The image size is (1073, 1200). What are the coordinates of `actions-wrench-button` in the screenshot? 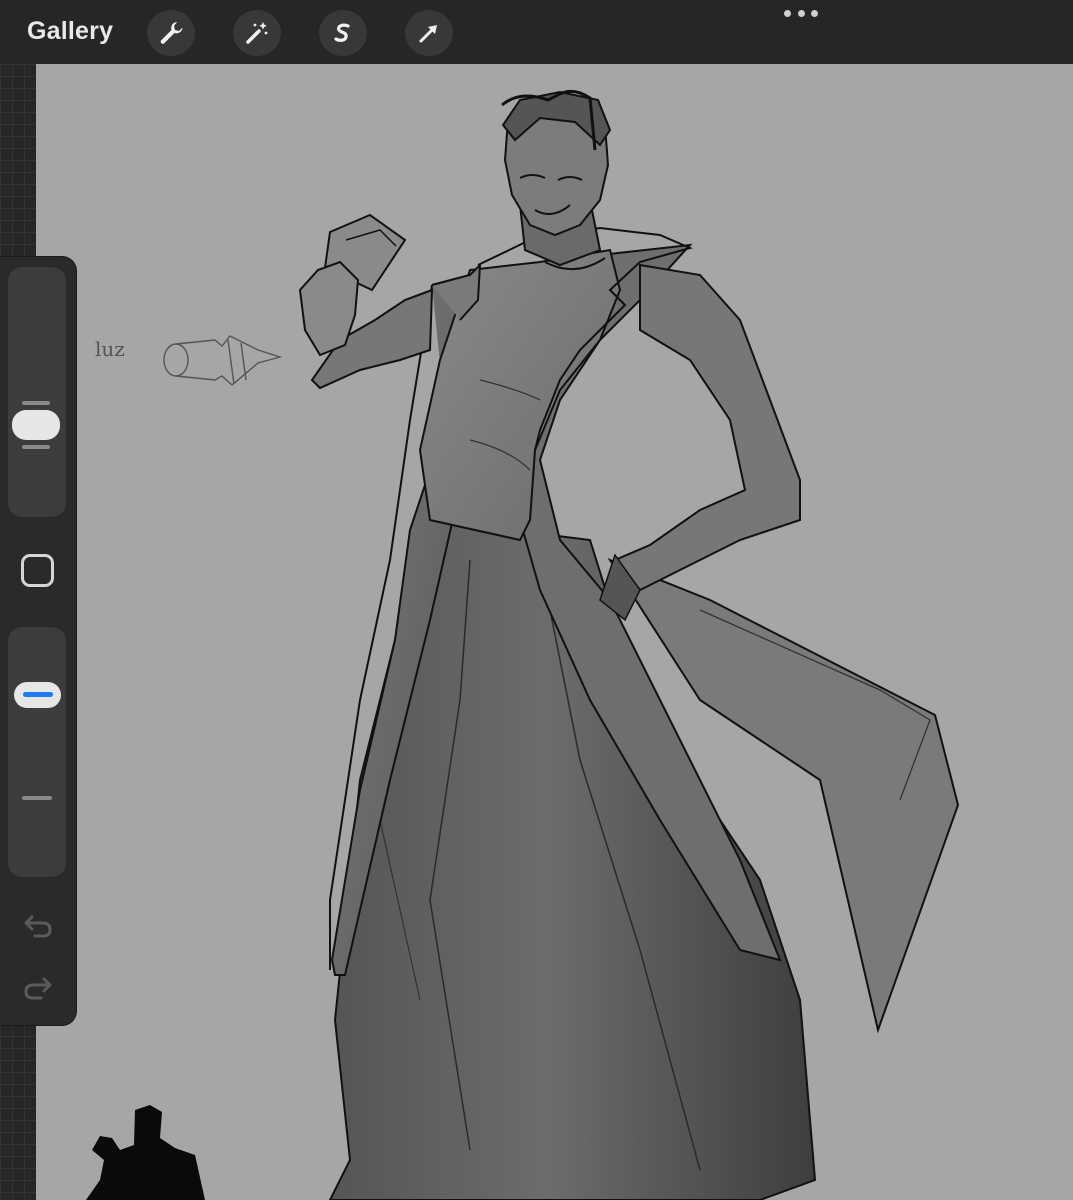 It's located at (171, 33).